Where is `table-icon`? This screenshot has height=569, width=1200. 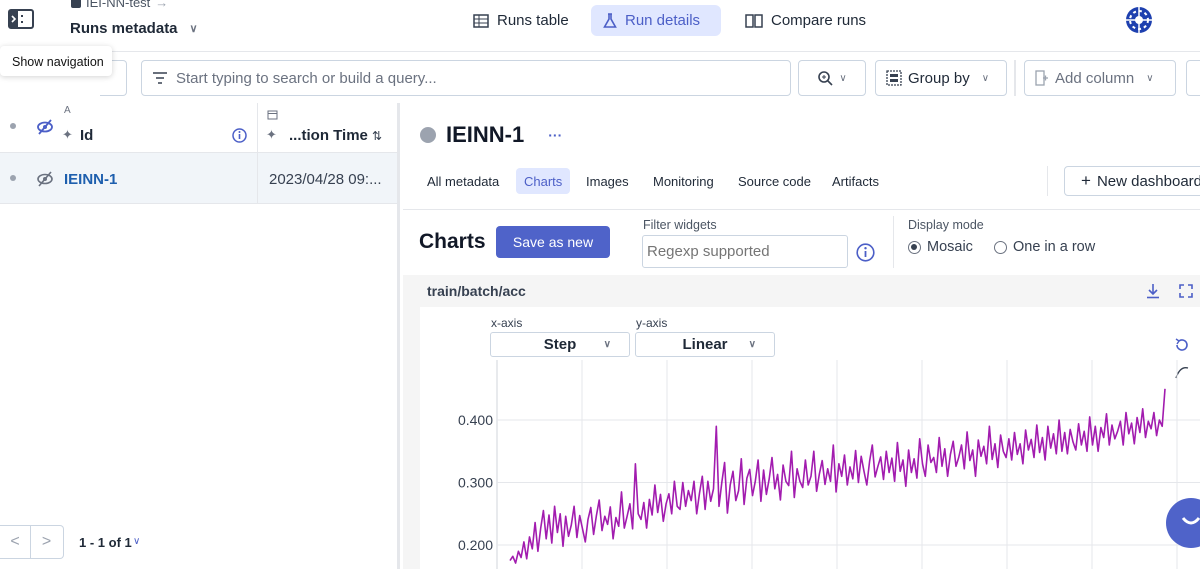
table-icon is located at coordinates (481, 20).